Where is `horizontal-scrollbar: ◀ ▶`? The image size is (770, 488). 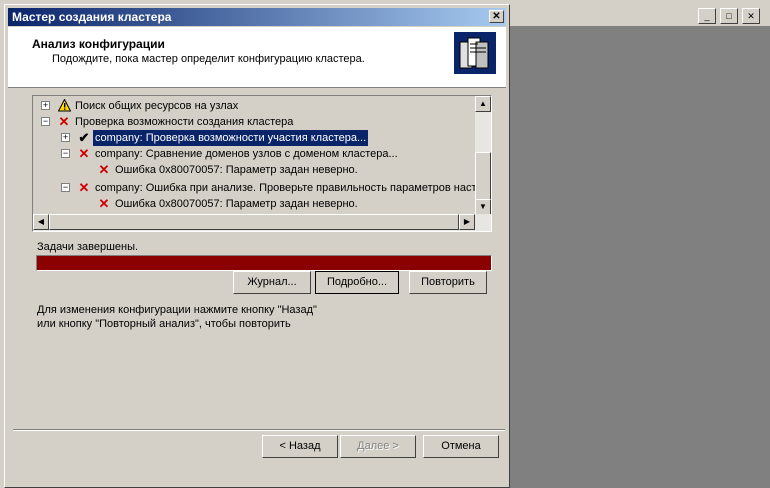
horizontal-scrollbar: ◀ ▶ is located at coordinates (262, 222).